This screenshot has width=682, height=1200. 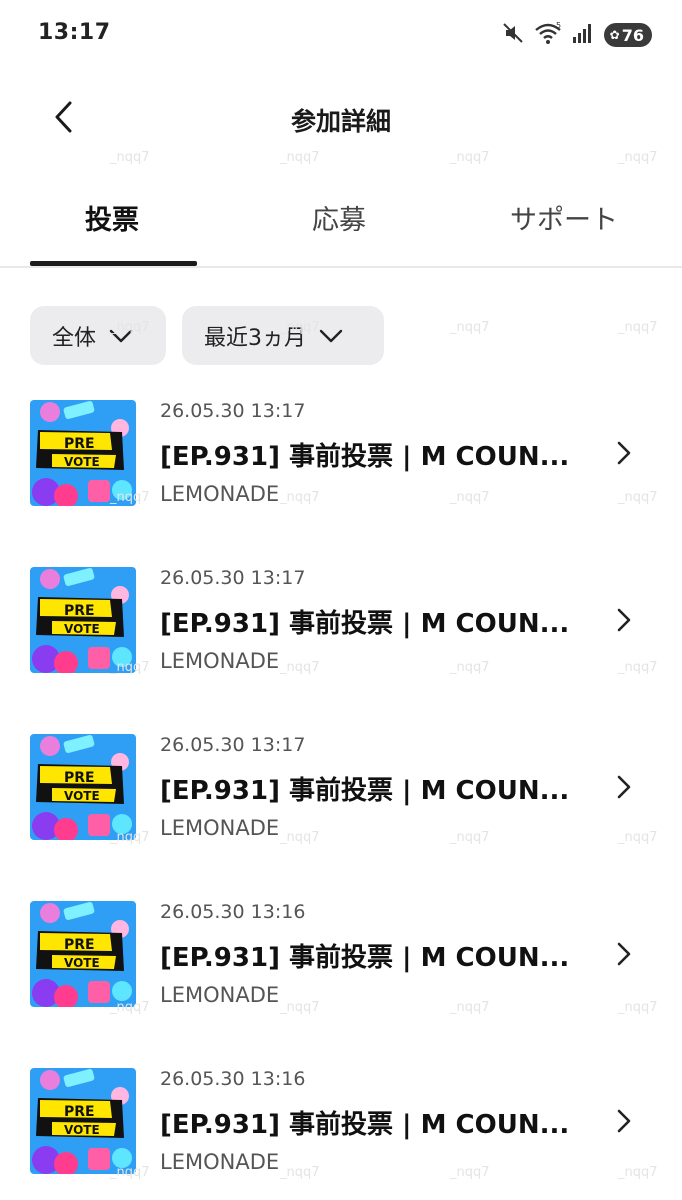 I want to click on header: 参加詳細, so click(x=341, y=120).